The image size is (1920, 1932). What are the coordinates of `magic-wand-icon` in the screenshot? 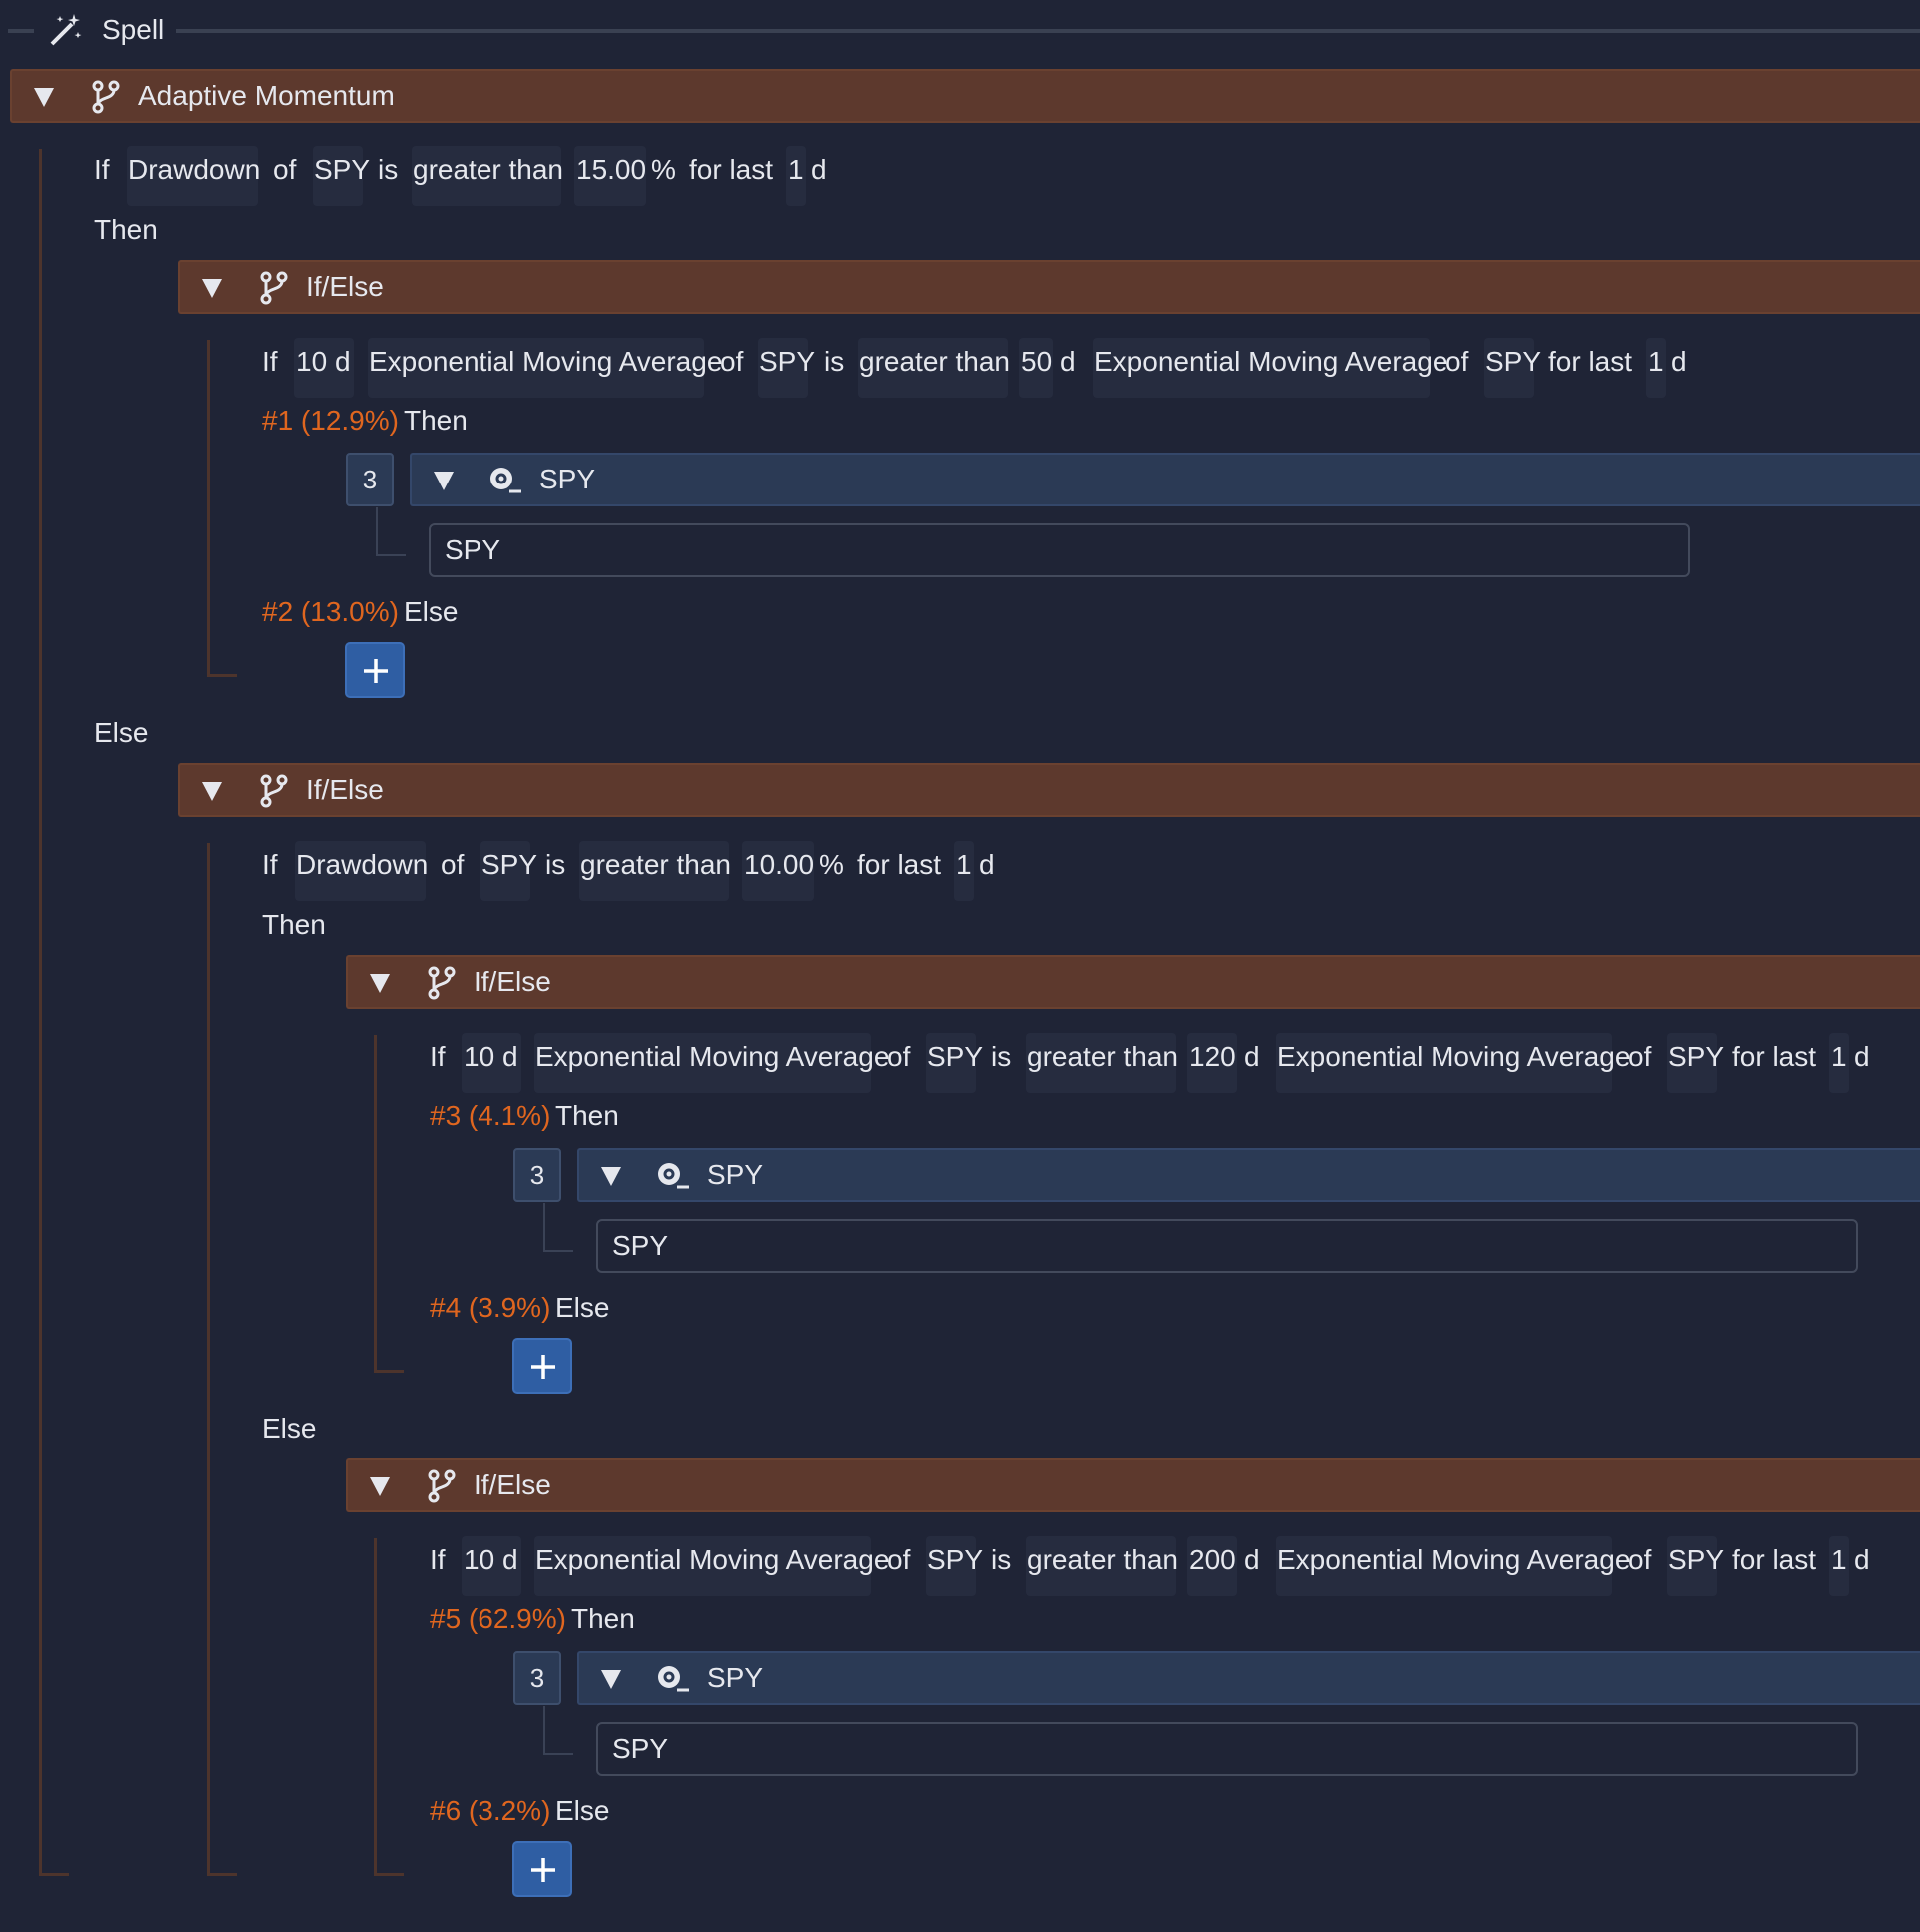 It's located at (66, 30).